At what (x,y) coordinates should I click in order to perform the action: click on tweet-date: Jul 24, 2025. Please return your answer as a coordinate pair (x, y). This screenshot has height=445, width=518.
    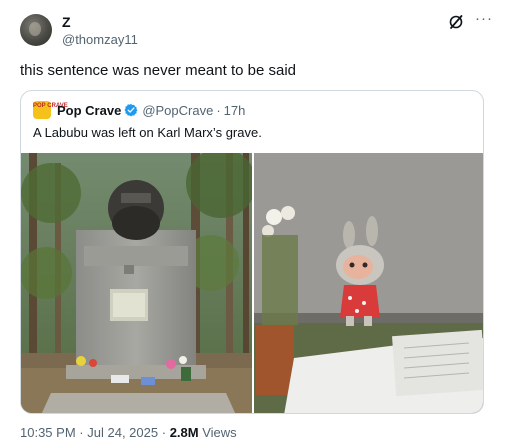
    Looking at the image, I should click on (122, 432).